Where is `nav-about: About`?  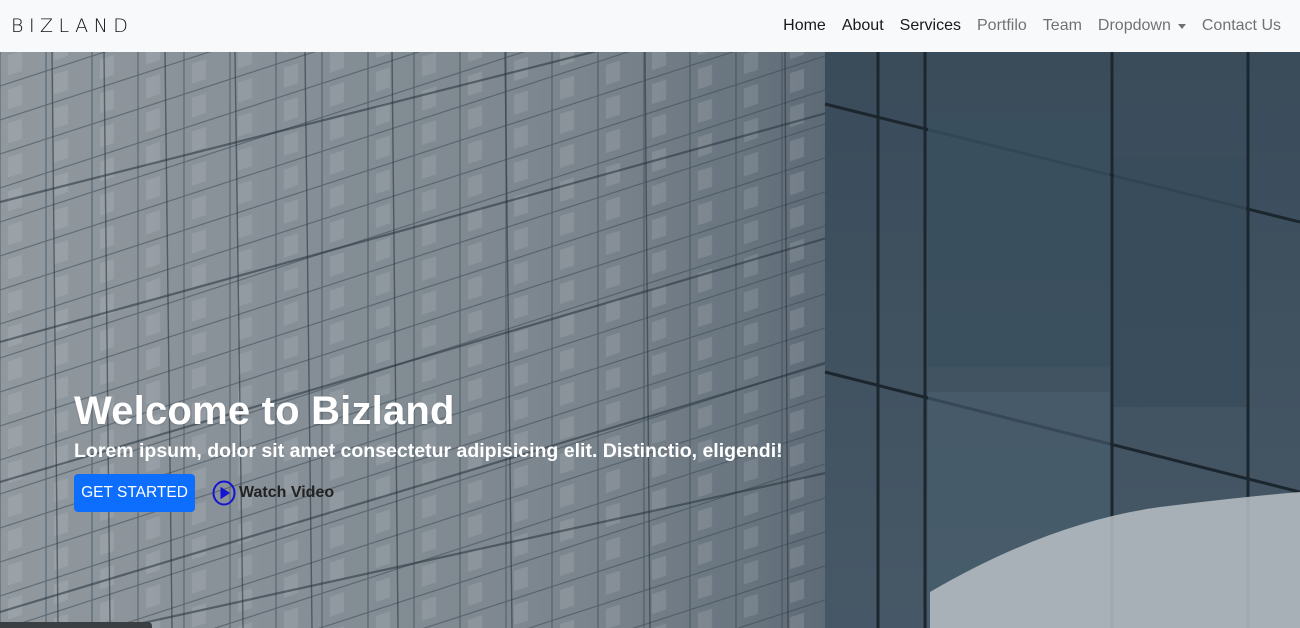
nav-about: About is located at coordinates (863, 26).